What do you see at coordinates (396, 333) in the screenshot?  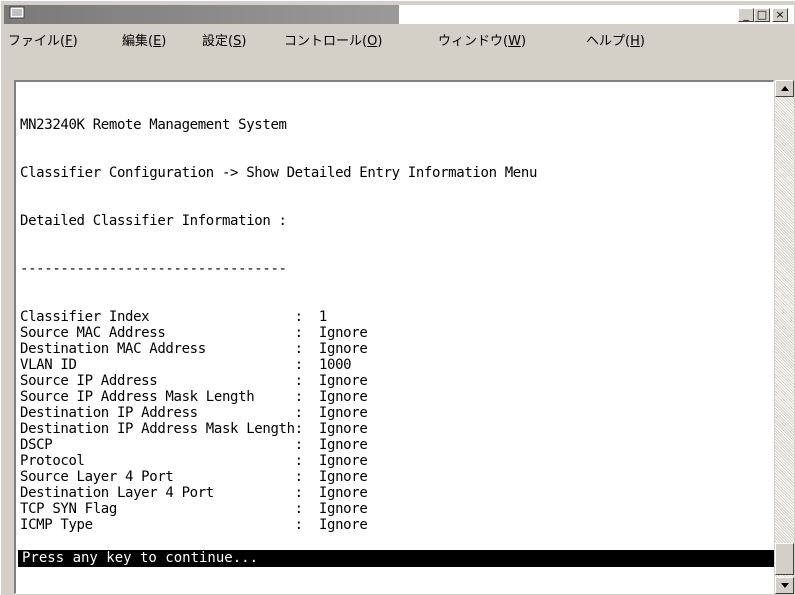 I see `field-row: Source MAC Address : Ignore` at bounding box center [396, 333].